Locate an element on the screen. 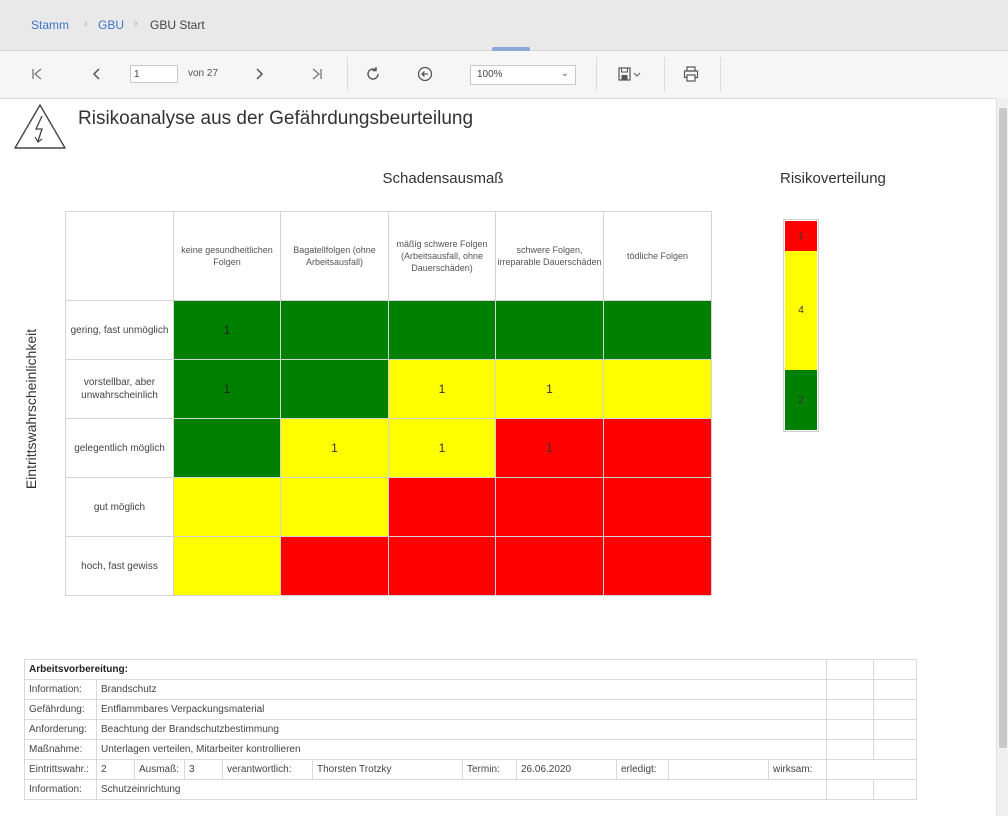 This screenshot has width=1008, height=816. chevron-down-icon: ⌄ is located at coordinates (564, 73).